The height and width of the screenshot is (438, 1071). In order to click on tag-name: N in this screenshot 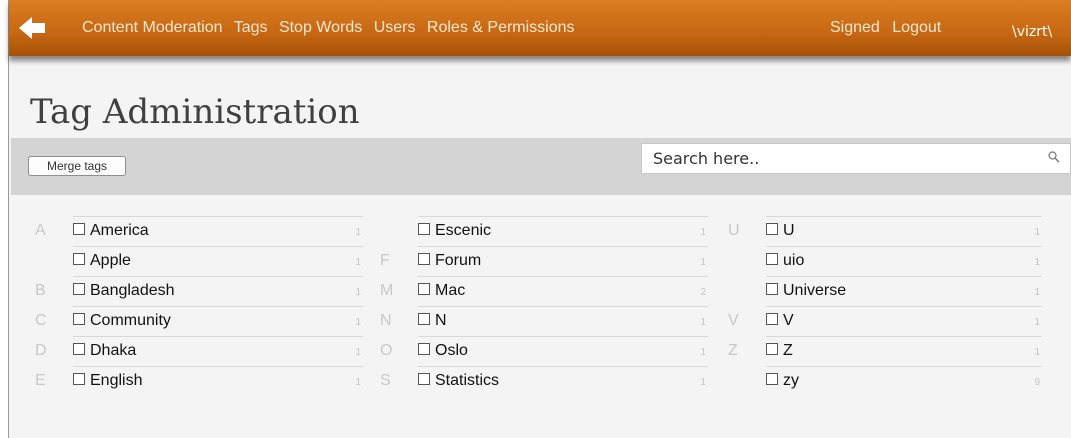, I will do `click(441, 320)`.